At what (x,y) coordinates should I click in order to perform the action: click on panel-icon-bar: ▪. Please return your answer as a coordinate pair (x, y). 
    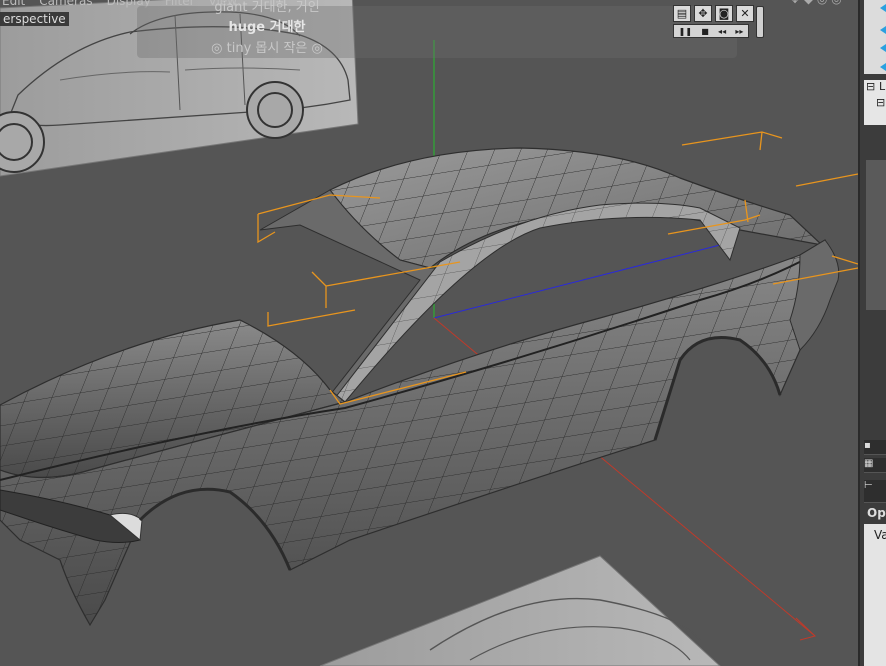
    Looking at the image, I should click on (875, 447).